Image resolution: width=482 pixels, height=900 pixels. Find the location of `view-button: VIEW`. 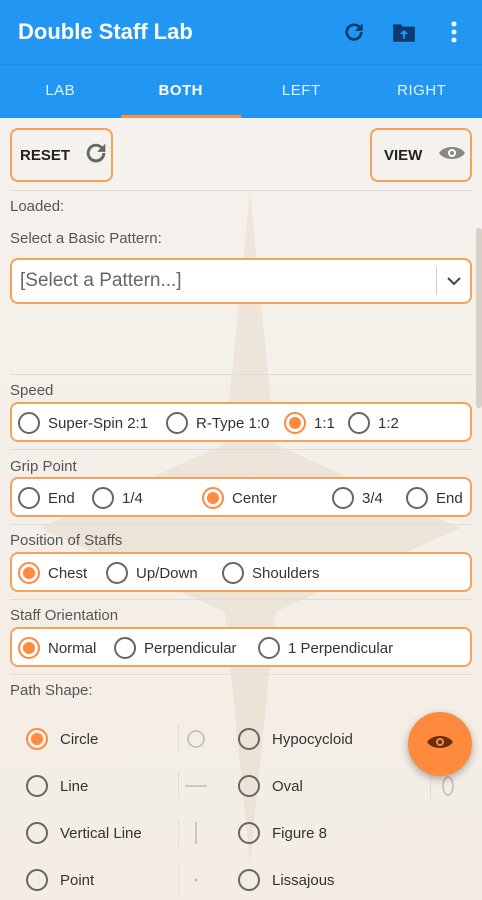

view-button: VIEW is located at coordinates (421, 155).